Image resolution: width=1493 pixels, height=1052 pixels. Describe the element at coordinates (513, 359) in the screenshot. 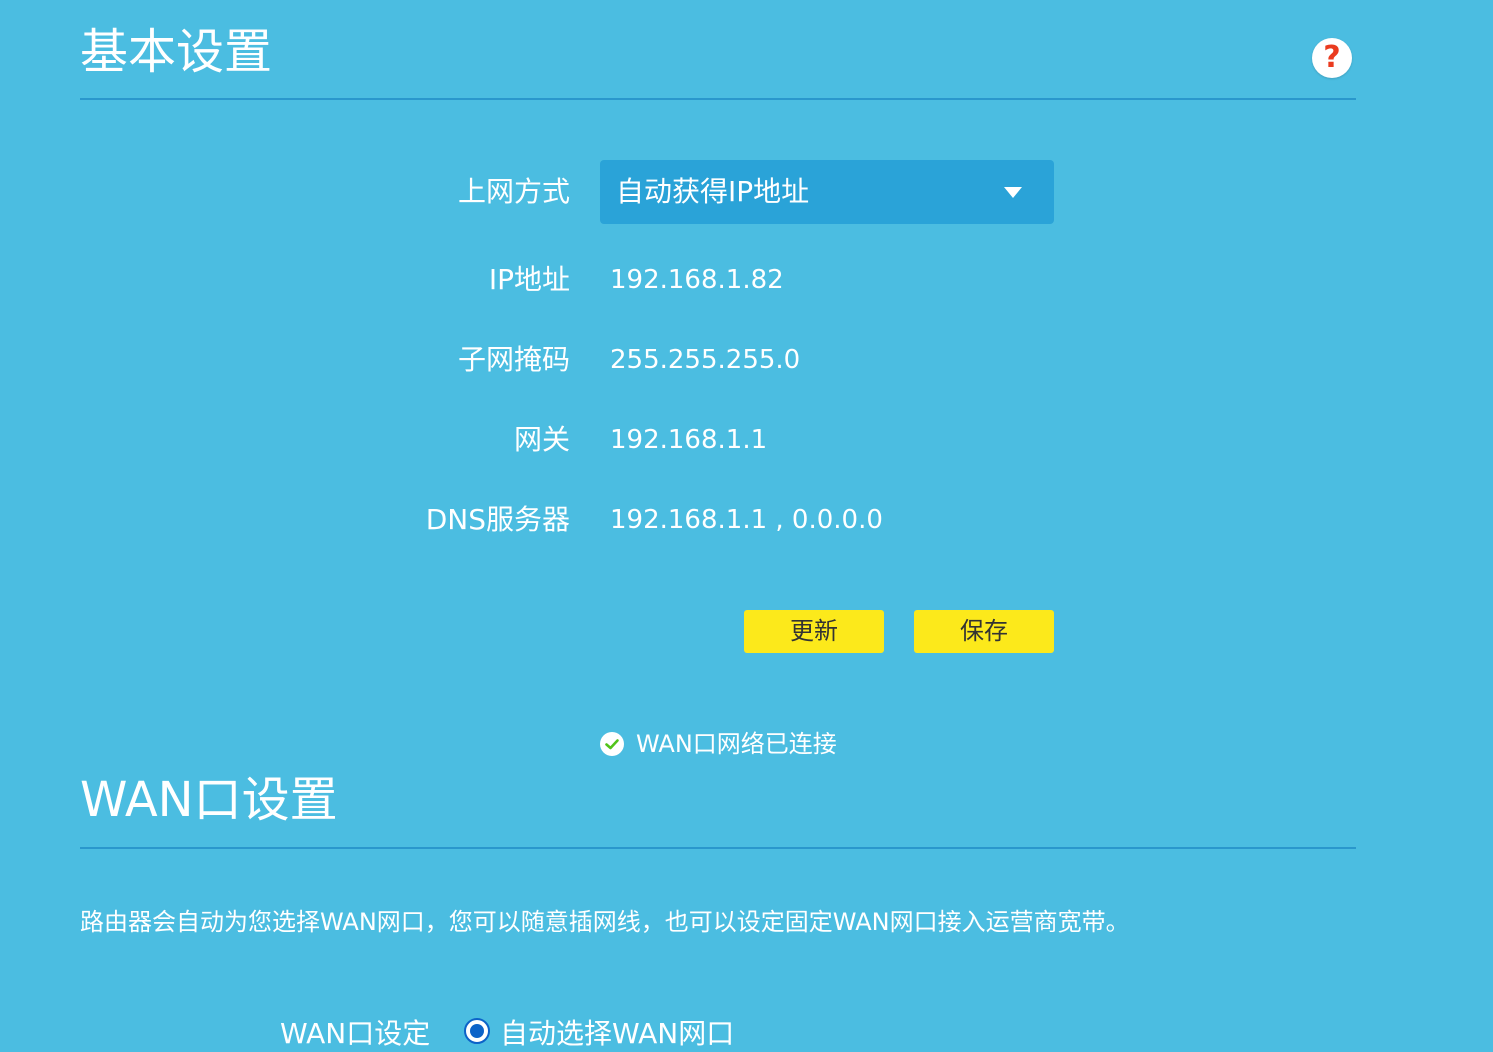

I see `subnet-mask-label: 子网掩码` at that location.